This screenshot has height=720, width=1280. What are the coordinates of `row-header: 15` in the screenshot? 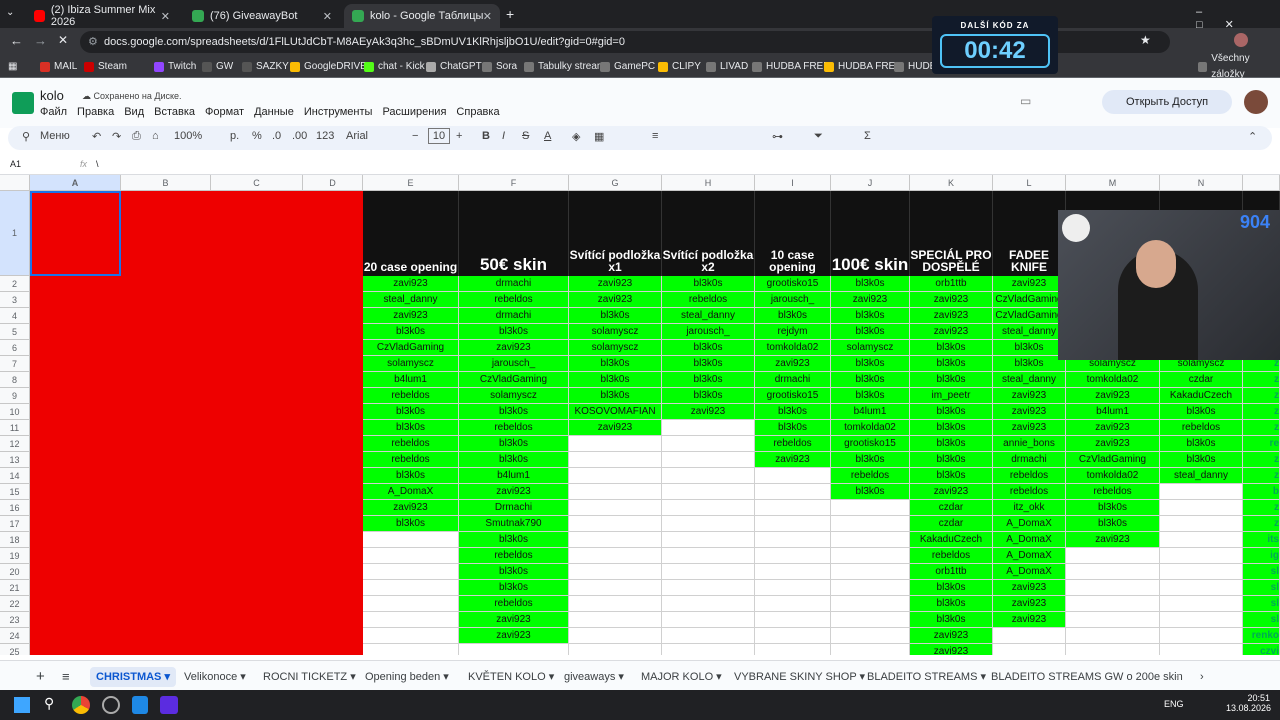 It's located at (15, 492).